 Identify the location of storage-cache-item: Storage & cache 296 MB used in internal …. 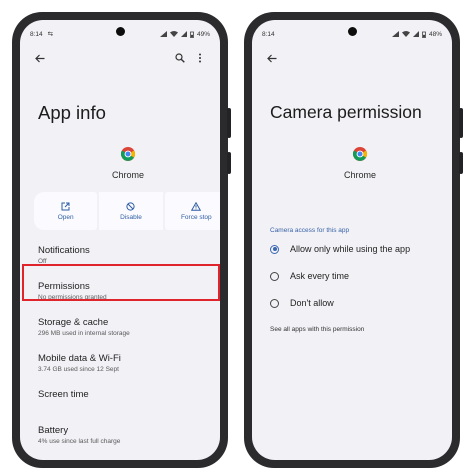
(125, 327).